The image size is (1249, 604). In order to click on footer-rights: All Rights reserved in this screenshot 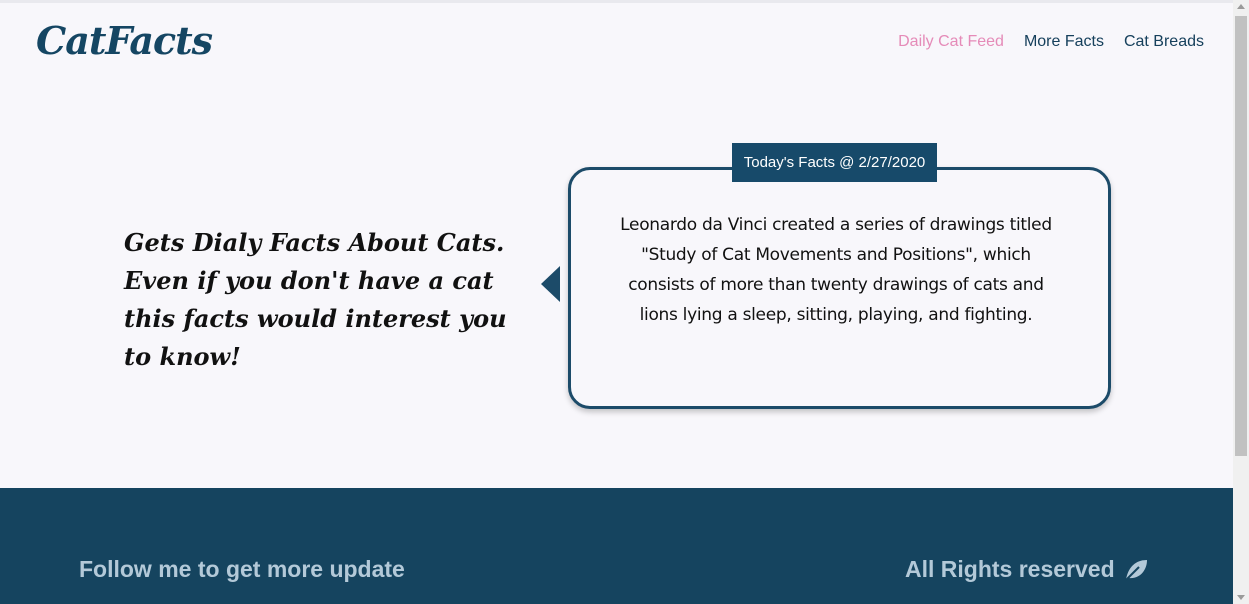, I will do `click(1027, 569)`.